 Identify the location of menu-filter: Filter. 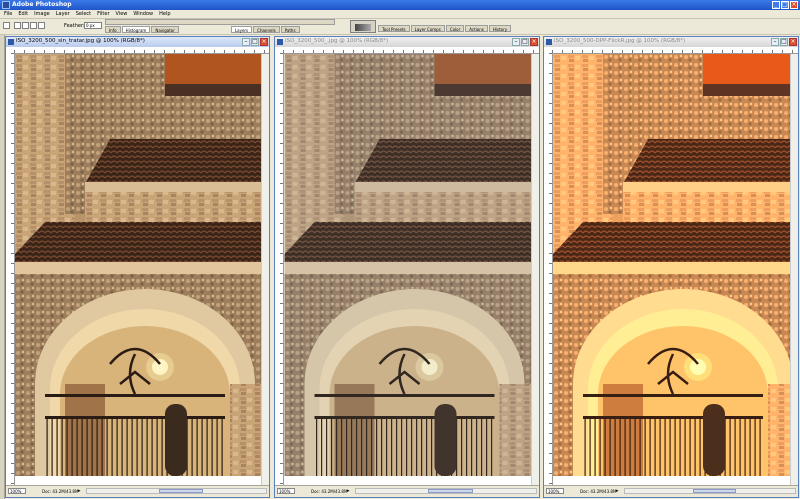
(103, 14).